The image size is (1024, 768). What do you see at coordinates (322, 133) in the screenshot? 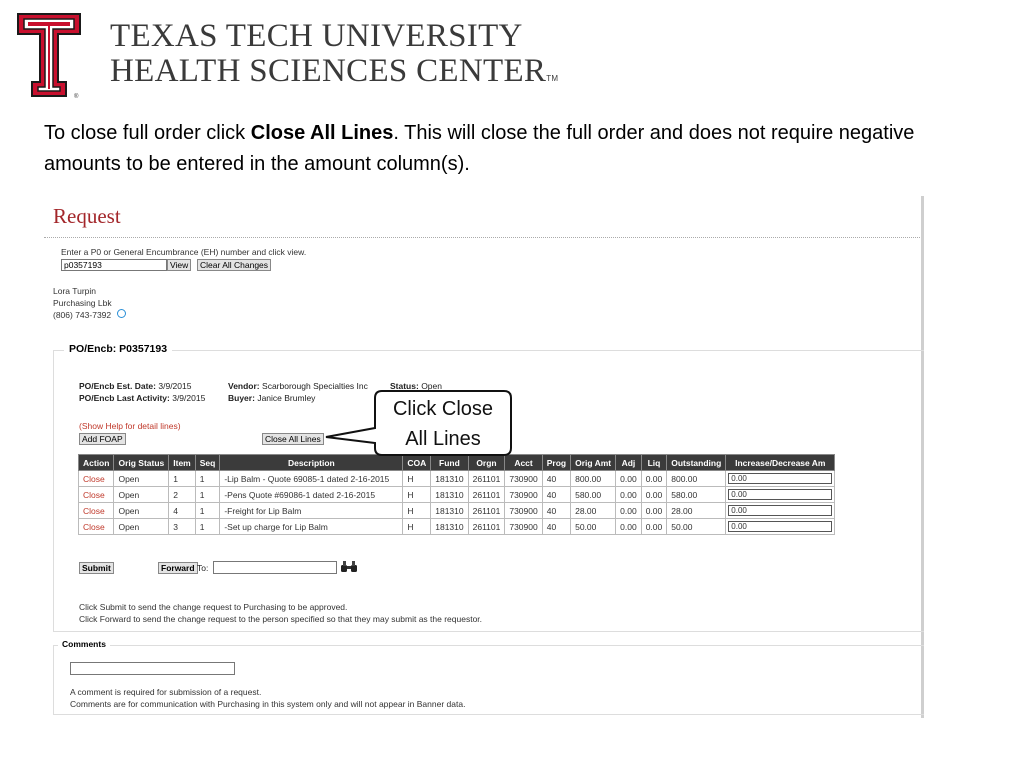
I see `instruction-bold: Close All Lines` at bounding box center [322, 133].